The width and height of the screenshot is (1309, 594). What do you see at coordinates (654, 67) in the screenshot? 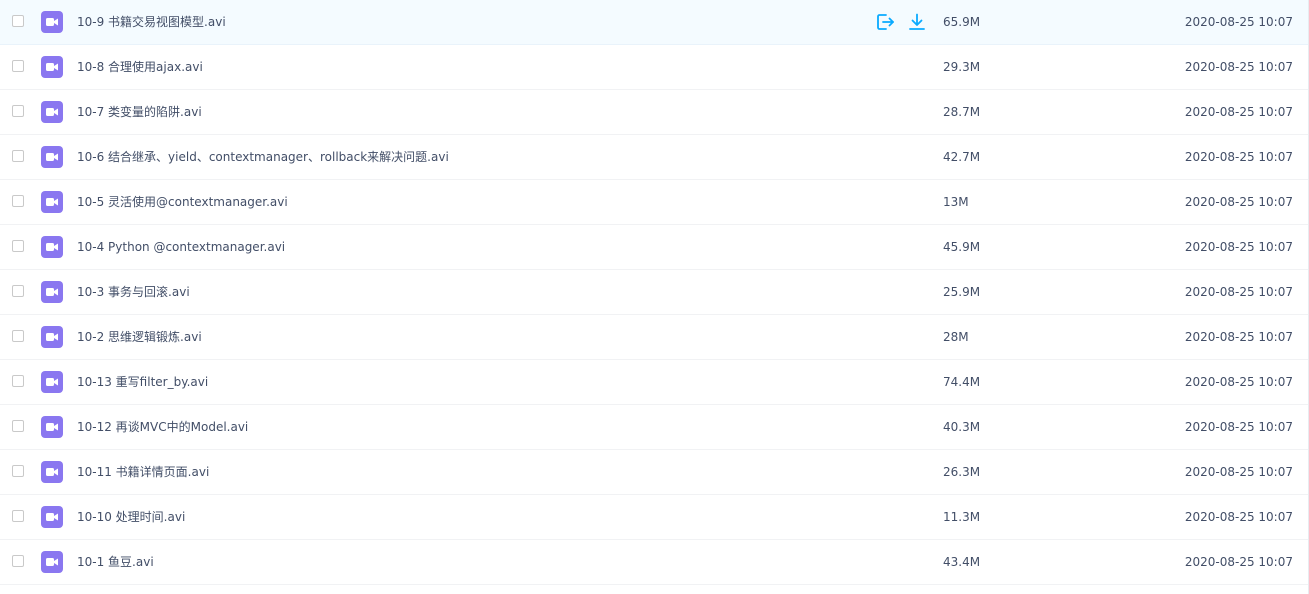
I see `file-row: 10-8 合理使用ajax.avi 29.3M 2020-08-25 10:07` at bounding box center [654, 67].